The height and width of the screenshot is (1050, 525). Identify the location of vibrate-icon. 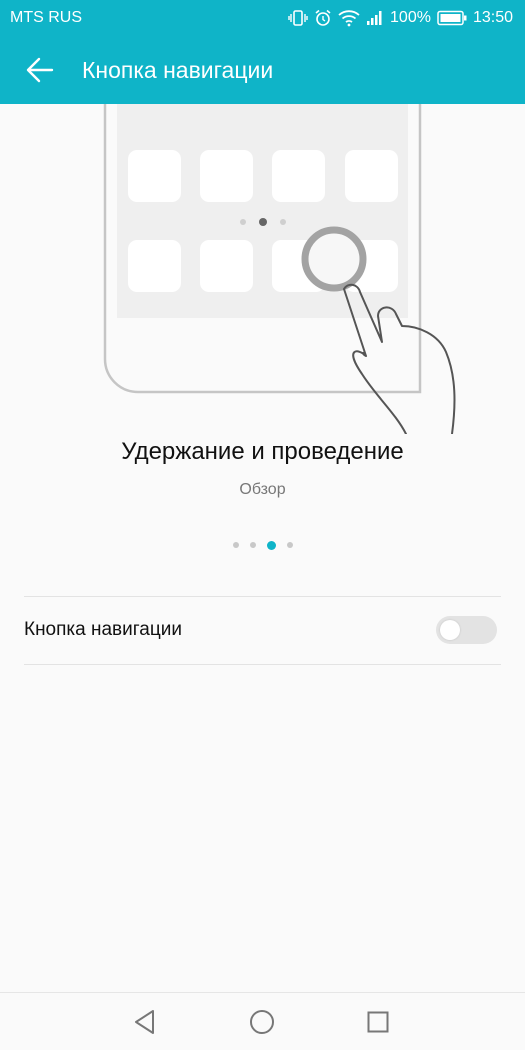
(298, 18).